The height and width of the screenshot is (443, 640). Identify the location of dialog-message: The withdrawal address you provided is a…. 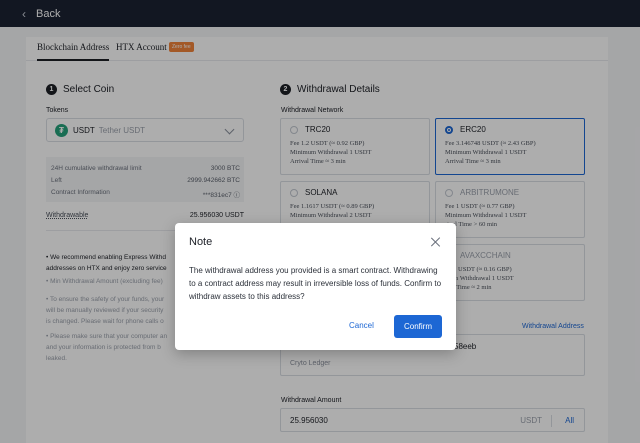
(315, 283).